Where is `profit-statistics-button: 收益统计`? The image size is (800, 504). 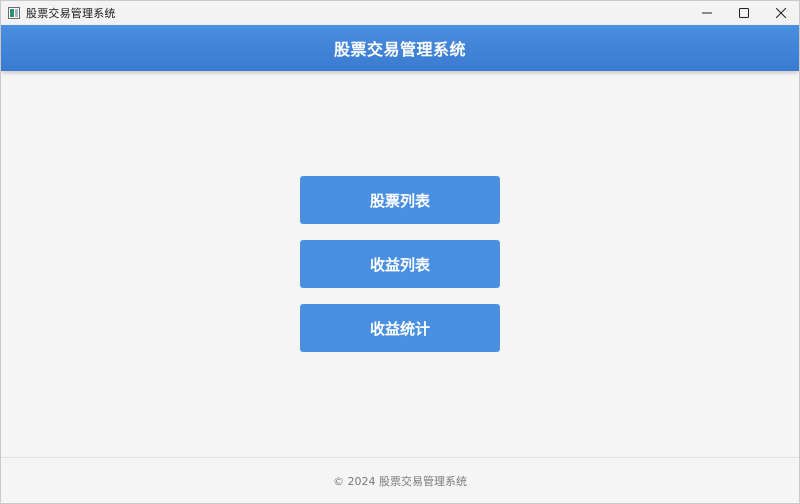 profit-statistics-button: 收益统计 is located at coordinates (400, 328).